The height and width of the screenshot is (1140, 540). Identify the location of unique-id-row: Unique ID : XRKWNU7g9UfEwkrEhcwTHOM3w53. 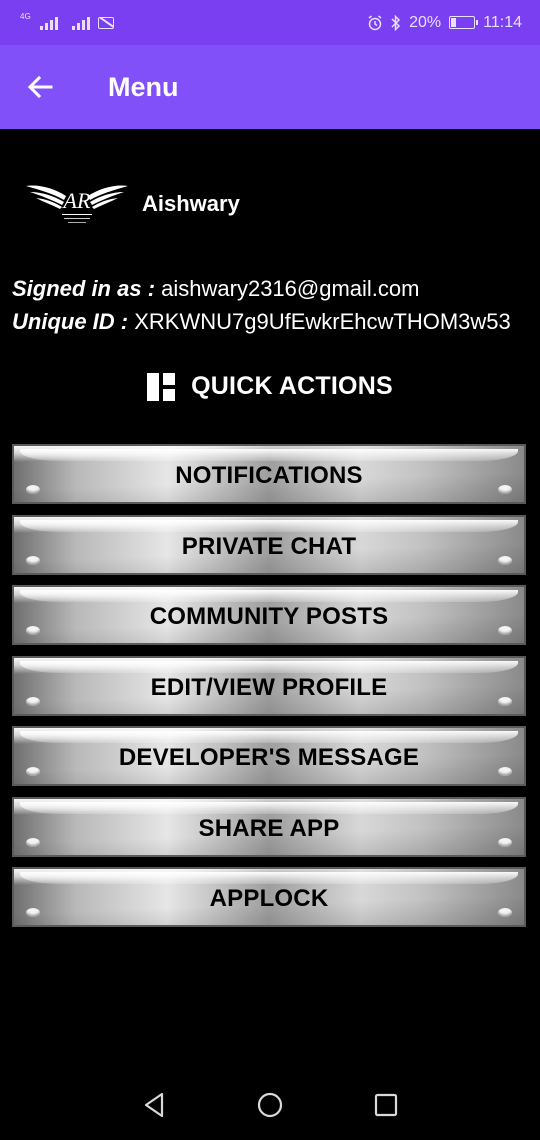
(261, 321).